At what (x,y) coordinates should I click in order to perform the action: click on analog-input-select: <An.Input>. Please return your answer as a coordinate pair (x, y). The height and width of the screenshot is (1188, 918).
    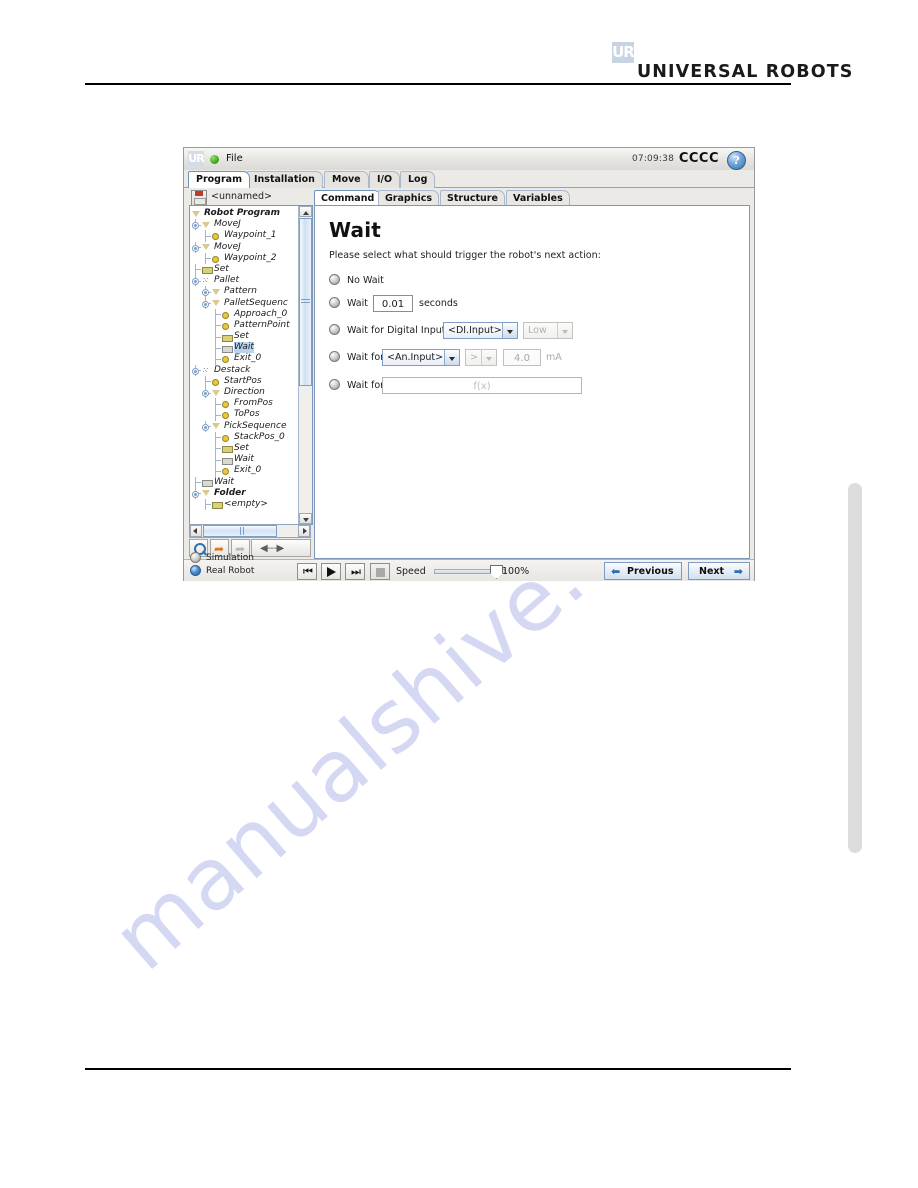
    Looking at the image, I should click on (421, 357).